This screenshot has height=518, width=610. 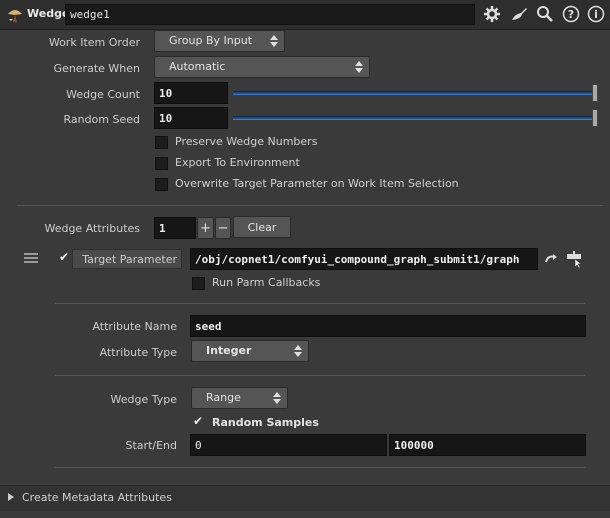 I want to click on attribute-type-label: Attribute Type, so click(x=138, y=352).